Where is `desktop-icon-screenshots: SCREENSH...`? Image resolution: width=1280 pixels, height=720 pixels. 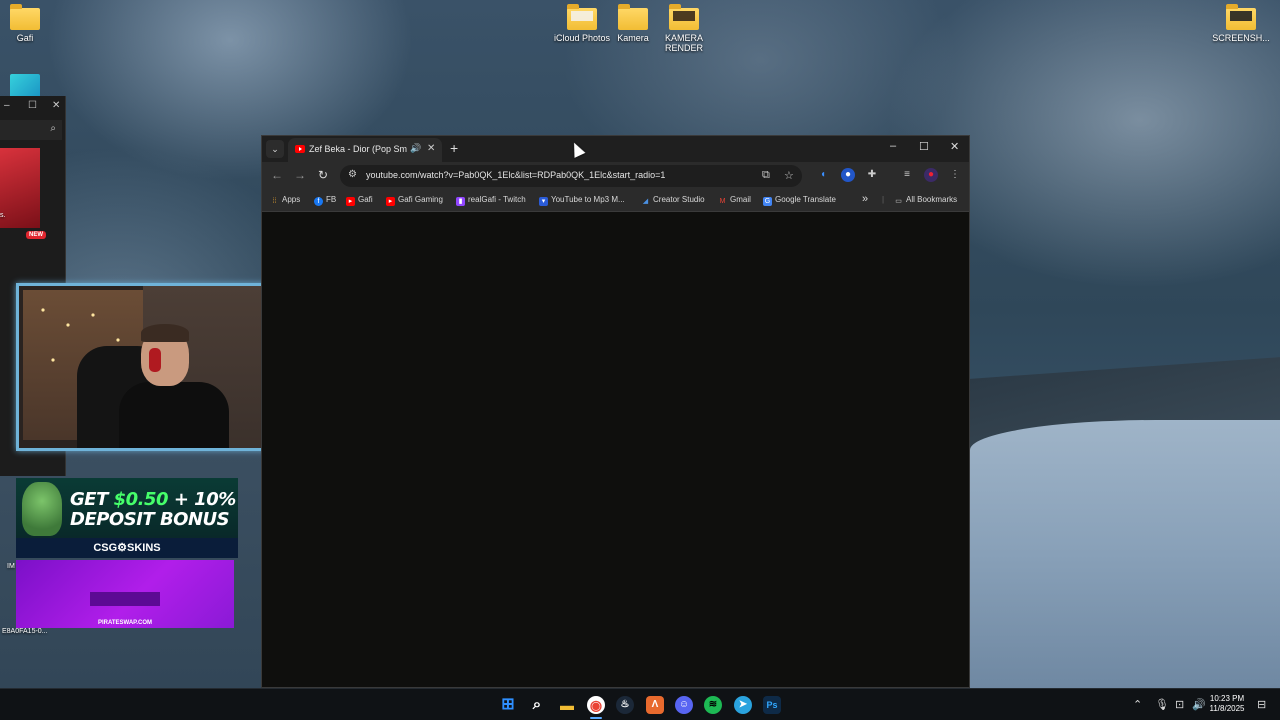
desktop-icon-screenshots: SCREENSH... is located at coordinates (1241, 23).